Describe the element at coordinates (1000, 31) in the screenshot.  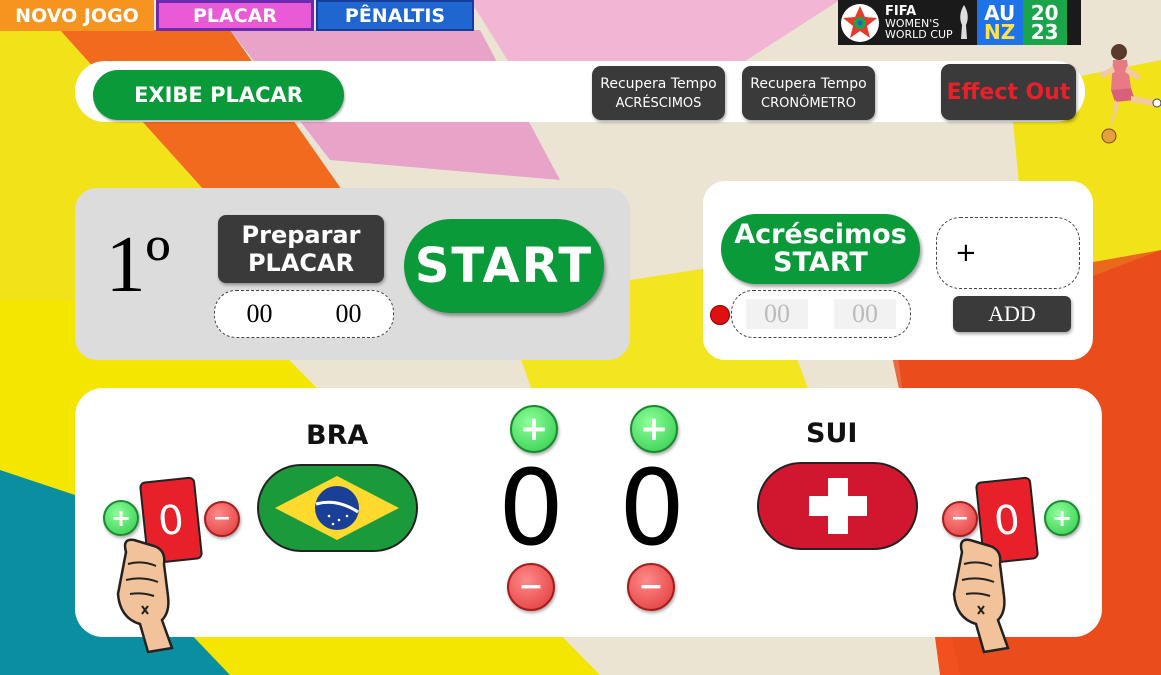
I see `logo-nz: NZ` at that location.